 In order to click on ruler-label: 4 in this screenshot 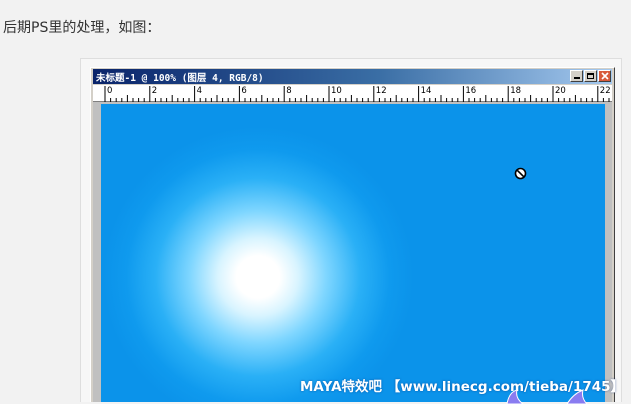, I will do `click(199, 91)`.